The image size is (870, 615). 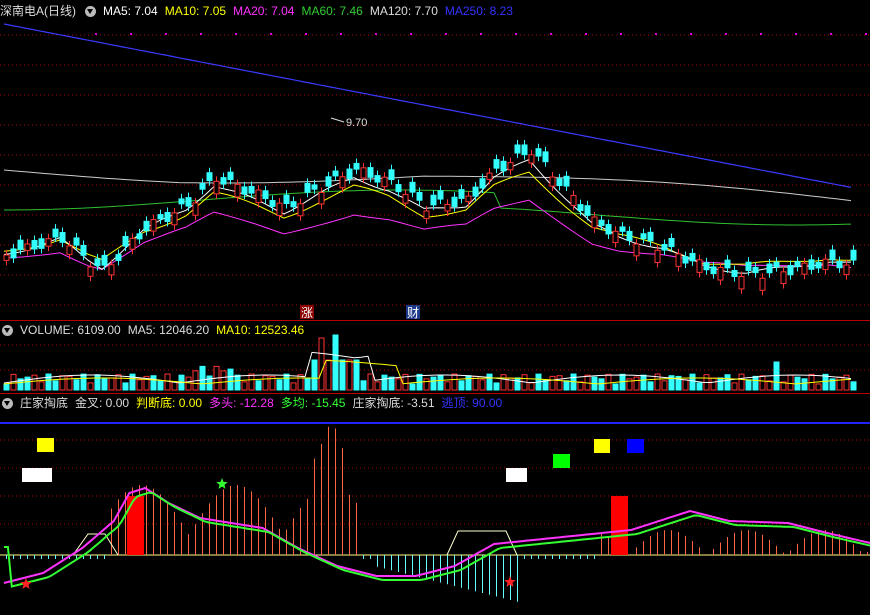 What do you see at coordinates (430, 362) in the screenshot?
I see `volume-panel` at bounding box center [430, 362].